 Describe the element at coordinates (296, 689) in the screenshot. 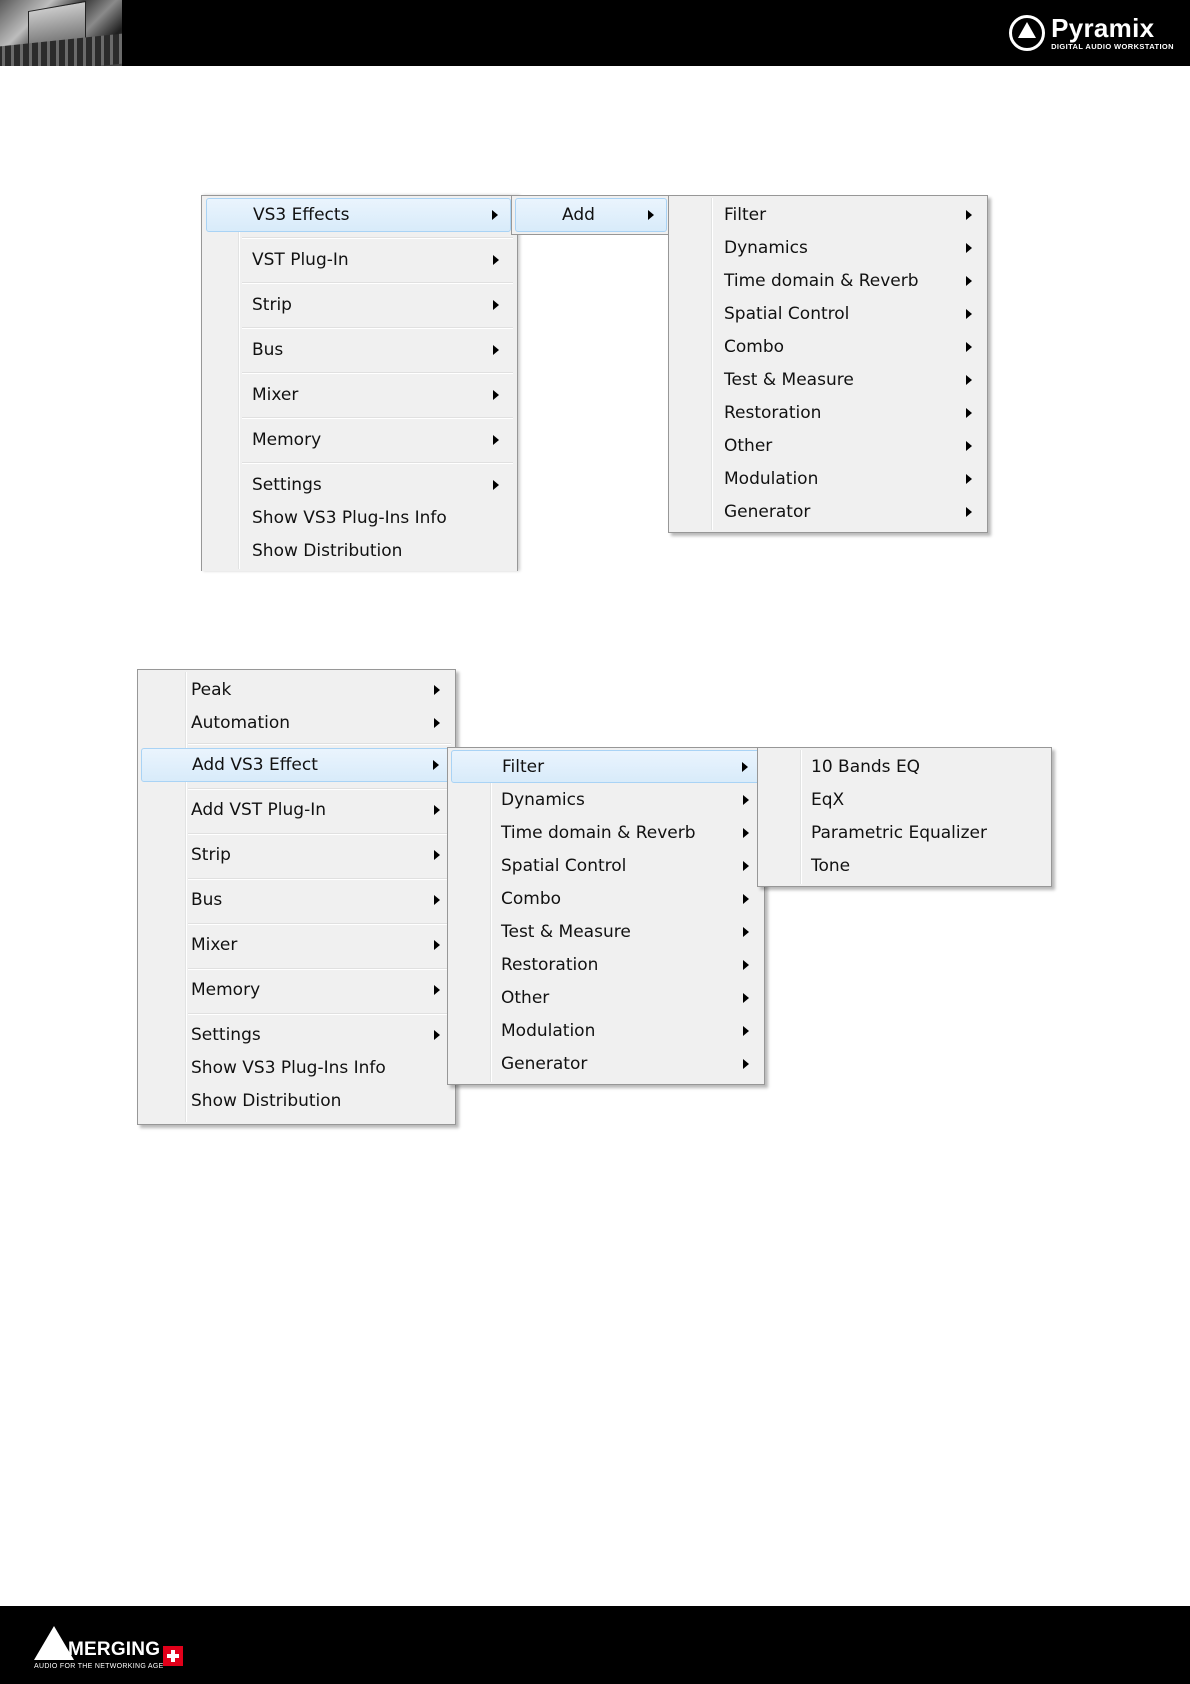

I see `menu-item-peak: Peak` at that location.